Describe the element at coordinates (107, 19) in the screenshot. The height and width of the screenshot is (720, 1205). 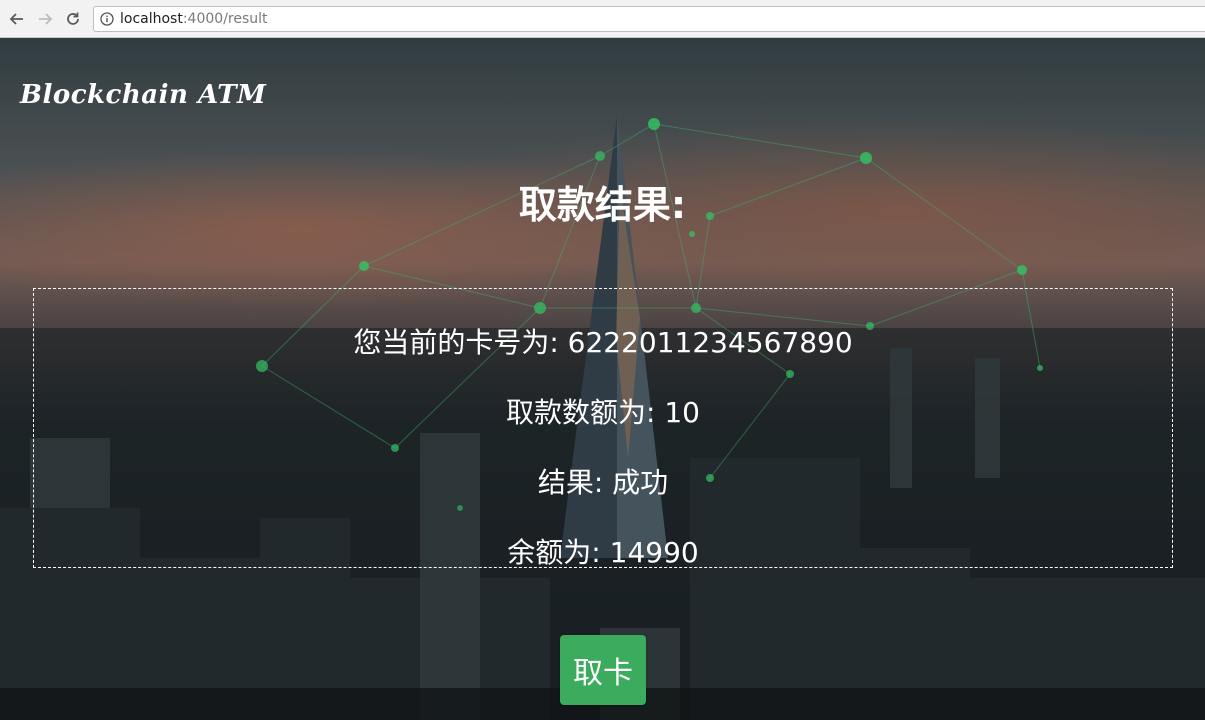
I see `info-icon` at that location.